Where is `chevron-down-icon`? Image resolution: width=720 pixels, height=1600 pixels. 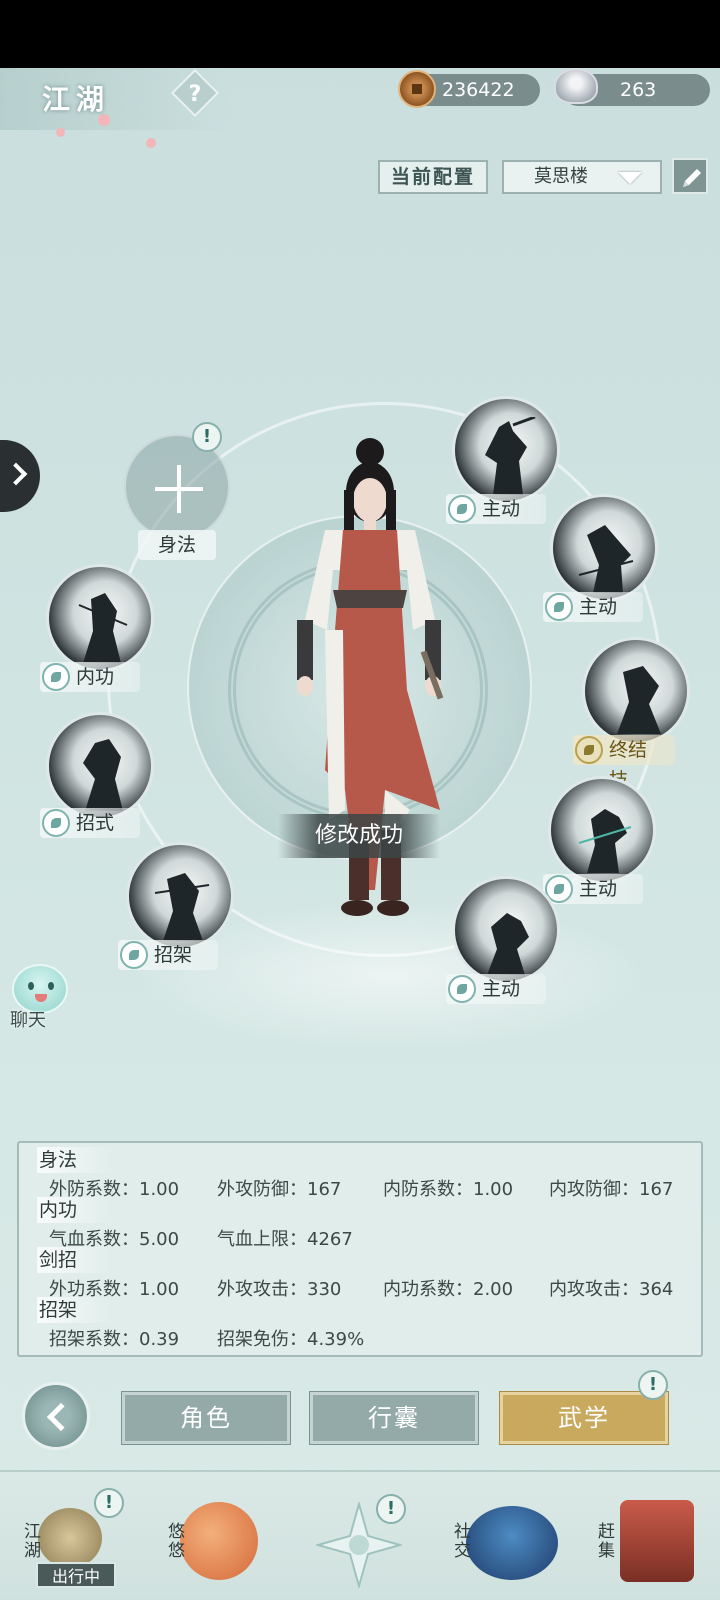
chevron-down-icon is located at coordinates (630, 178).